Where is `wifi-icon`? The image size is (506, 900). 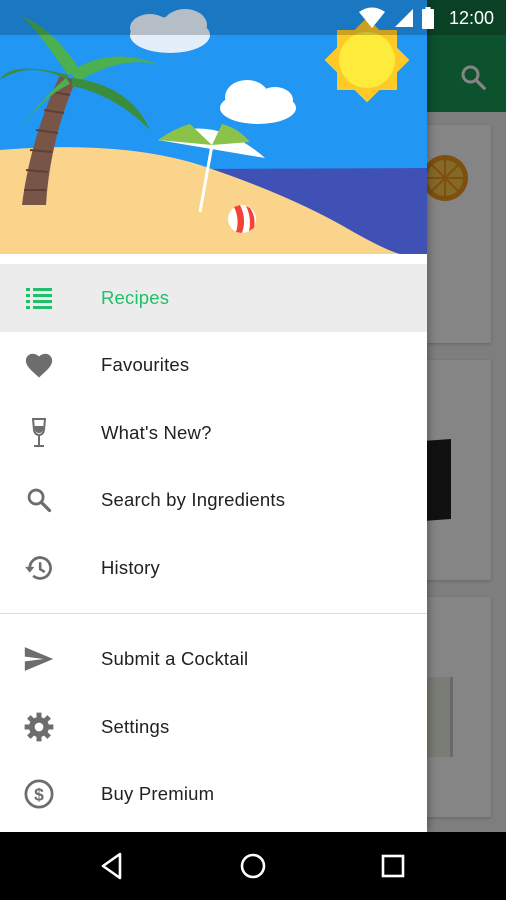 wifi-icon is located at coordinates (372, 17).